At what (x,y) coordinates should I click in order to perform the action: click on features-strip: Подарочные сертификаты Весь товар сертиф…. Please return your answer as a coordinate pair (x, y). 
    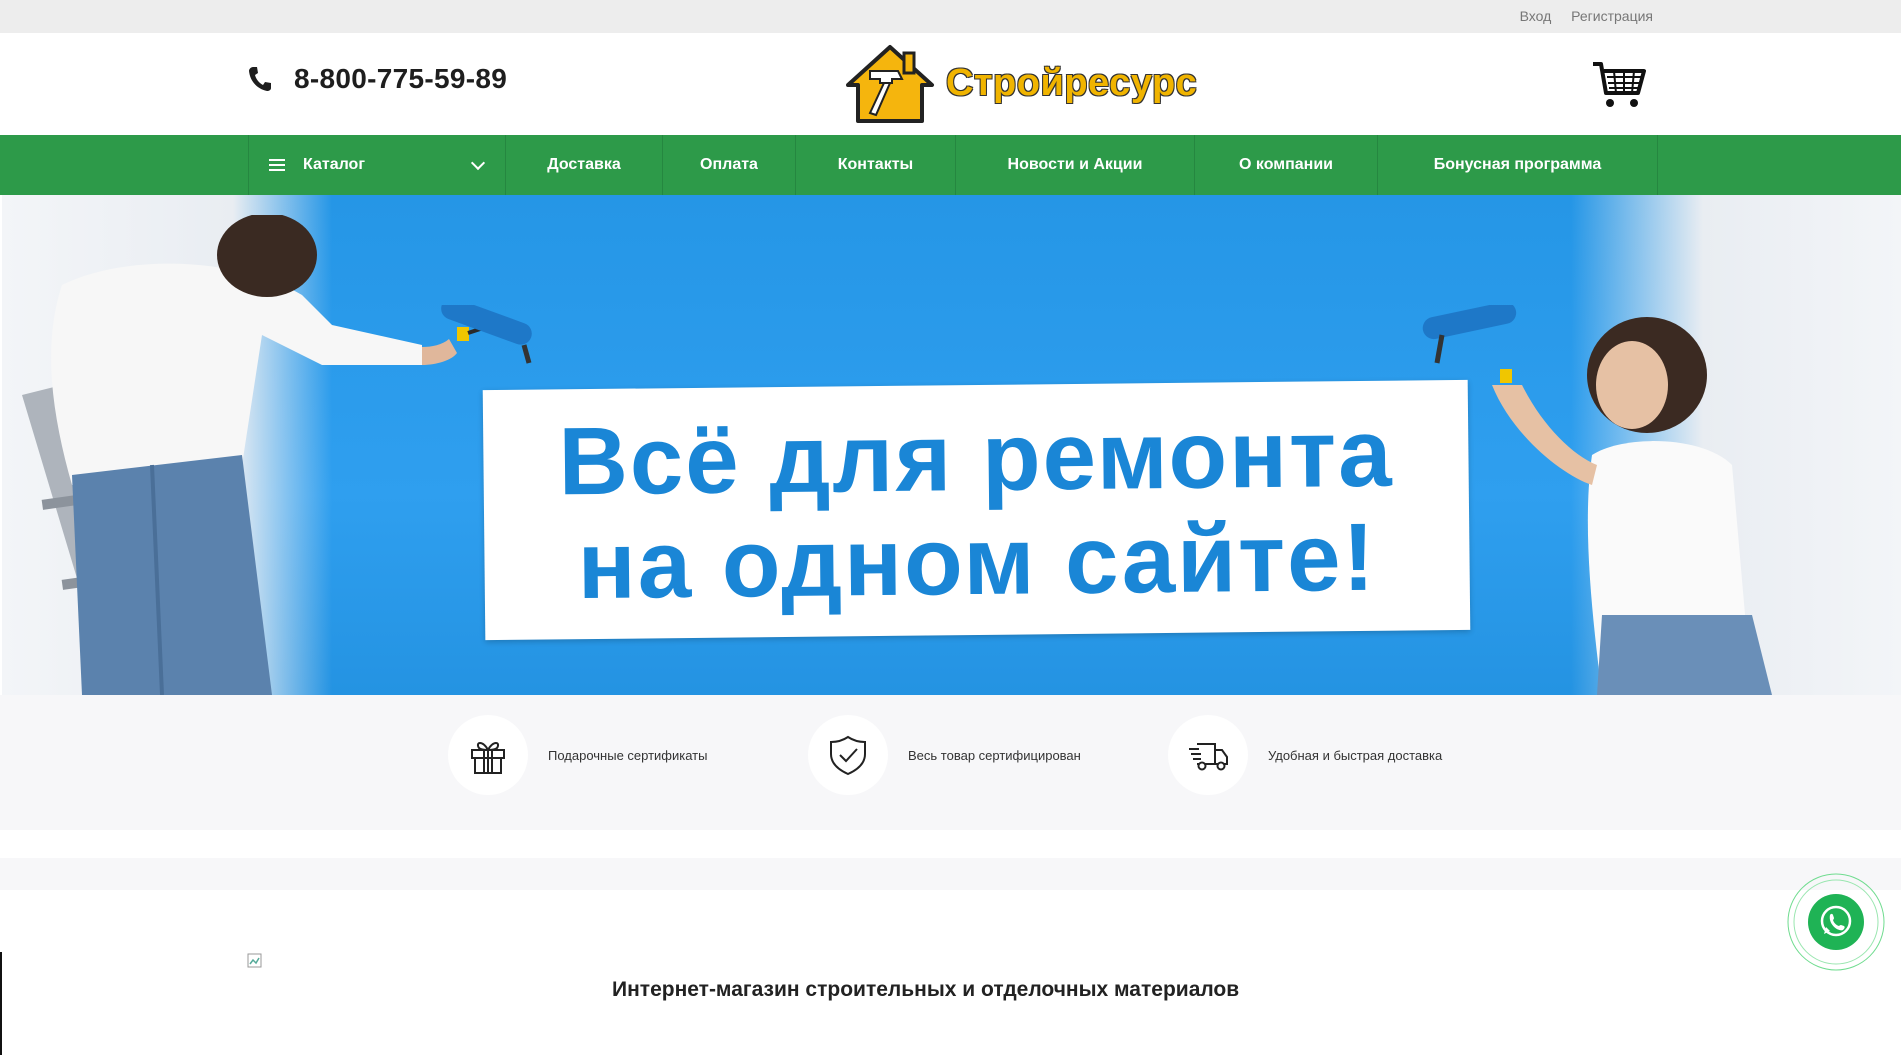
    Looking at the image, I should click on (950, 762).